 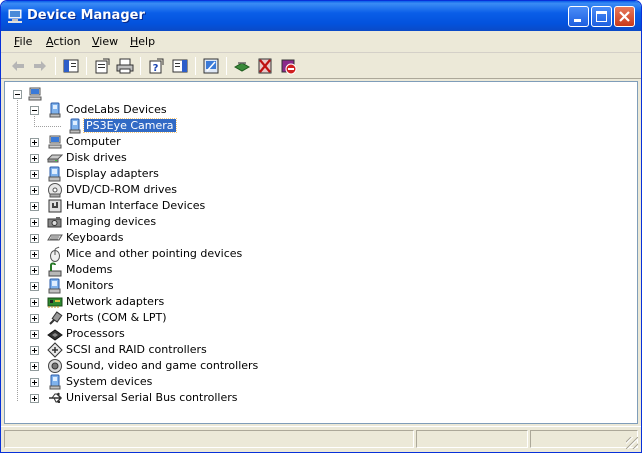 What do you see at coordinates (55, 206) in the screenshot?
I see `hid-icon` at bounding box center [55, 206].